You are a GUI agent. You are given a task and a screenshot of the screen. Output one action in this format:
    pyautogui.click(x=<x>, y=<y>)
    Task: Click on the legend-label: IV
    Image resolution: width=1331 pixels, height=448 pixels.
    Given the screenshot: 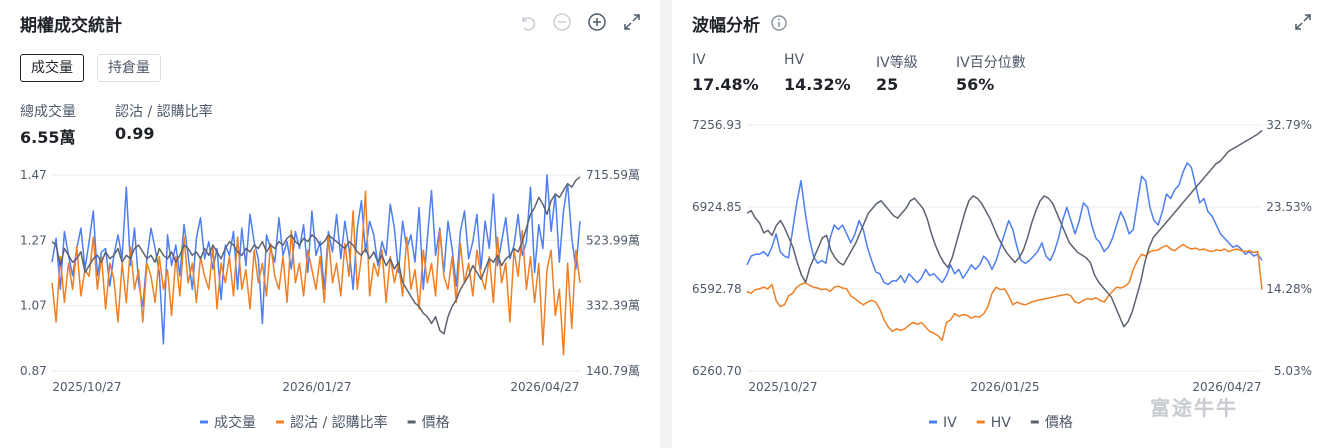 What is the action you would take?
    pyautogui.click(x=950, y=423)
    